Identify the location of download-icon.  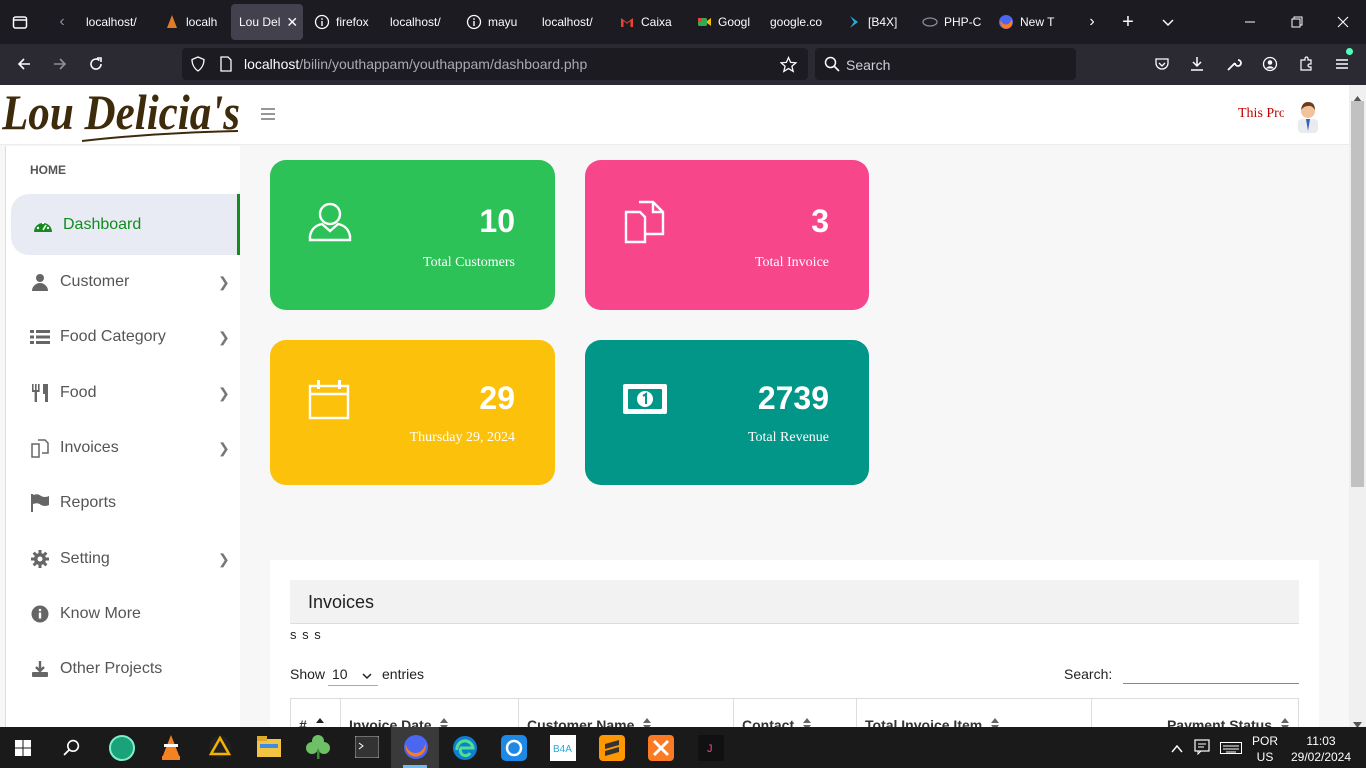
(1197, 64).